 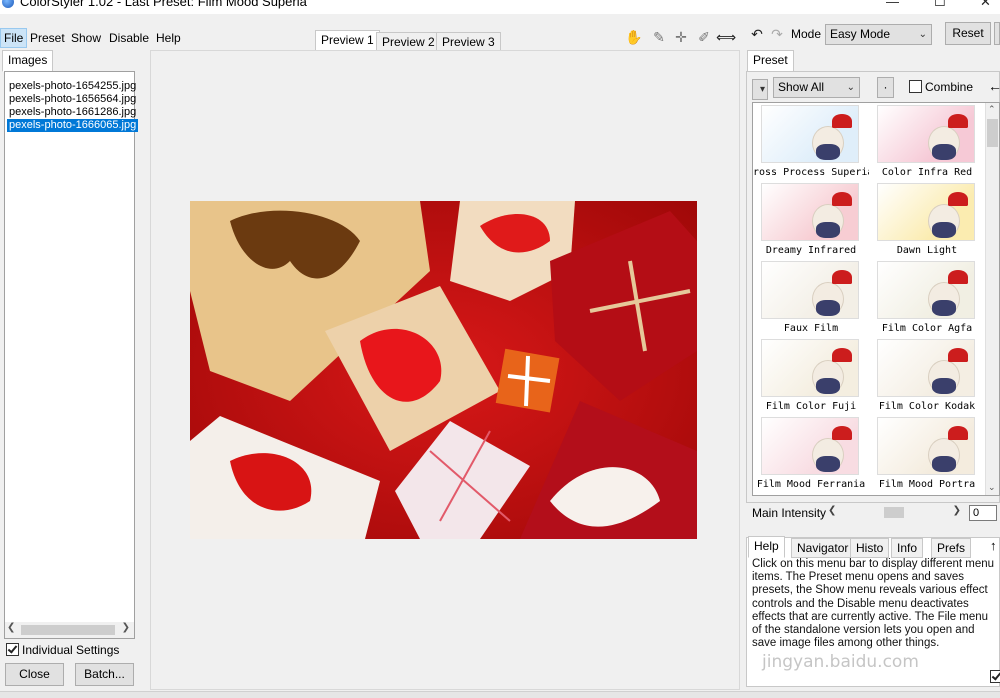 I want to click on preset-label: Dawn Light, so click(x=927, y=250).